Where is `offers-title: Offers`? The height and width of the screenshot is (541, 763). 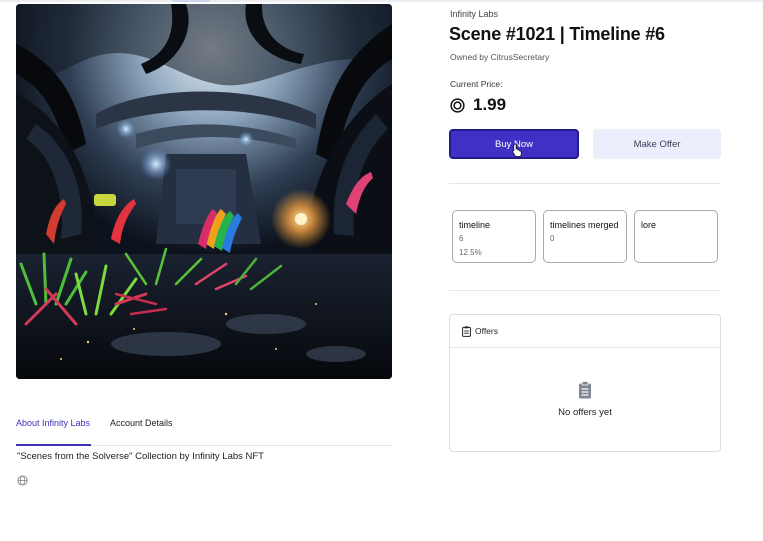 offers-title: Offers is located at coordinates (486, 331).